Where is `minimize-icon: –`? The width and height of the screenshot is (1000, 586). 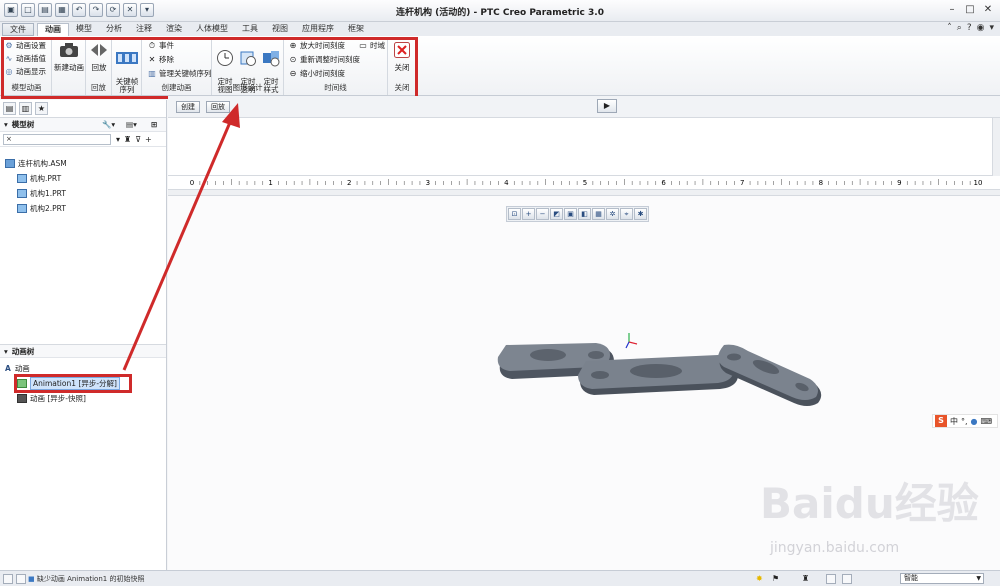 minimize-icon: – is located at coordinates (952, 9).